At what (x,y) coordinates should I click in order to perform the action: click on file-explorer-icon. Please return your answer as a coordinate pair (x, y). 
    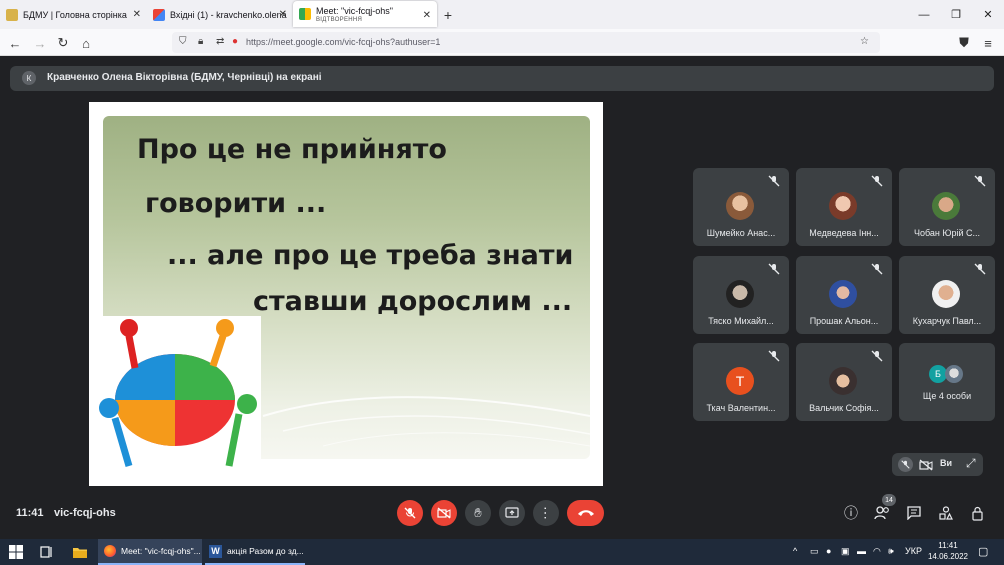
    Looking at the image, I should click on (80, 552).